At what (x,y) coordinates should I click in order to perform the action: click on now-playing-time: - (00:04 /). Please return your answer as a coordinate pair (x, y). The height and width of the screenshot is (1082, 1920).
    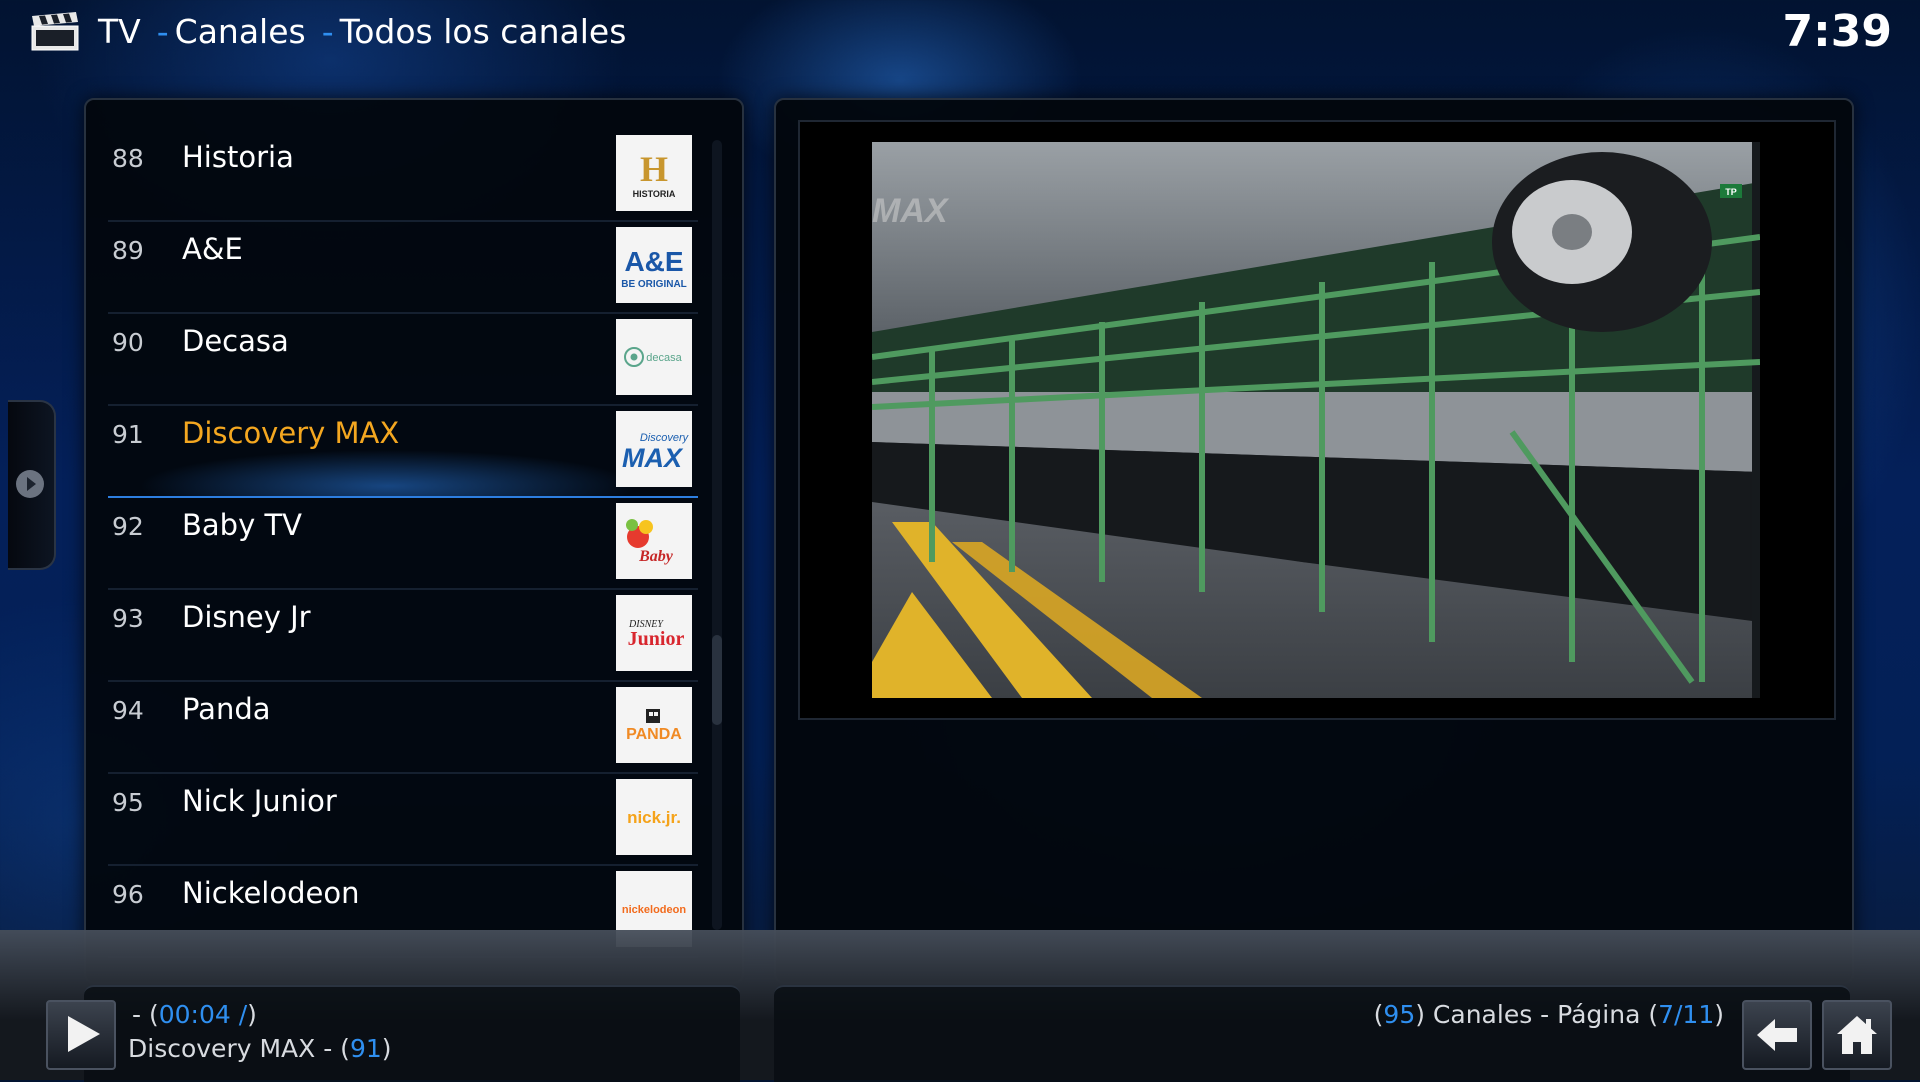
    Looking at the image, I should click on (194, 1014).